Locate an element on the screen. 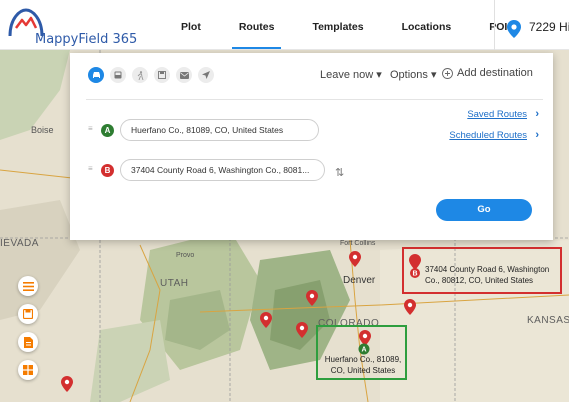 The image size is (569, 402). tab-routes: Routes is located at coordinates (257, 25).